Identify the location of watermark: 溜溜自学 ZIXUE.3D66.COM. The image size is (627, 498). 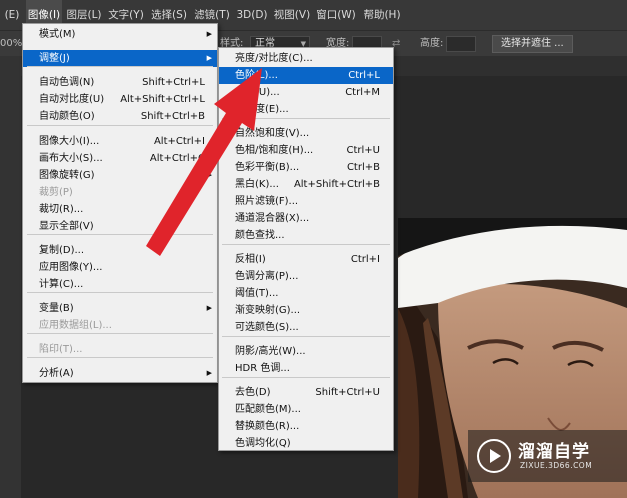
(547, 456).